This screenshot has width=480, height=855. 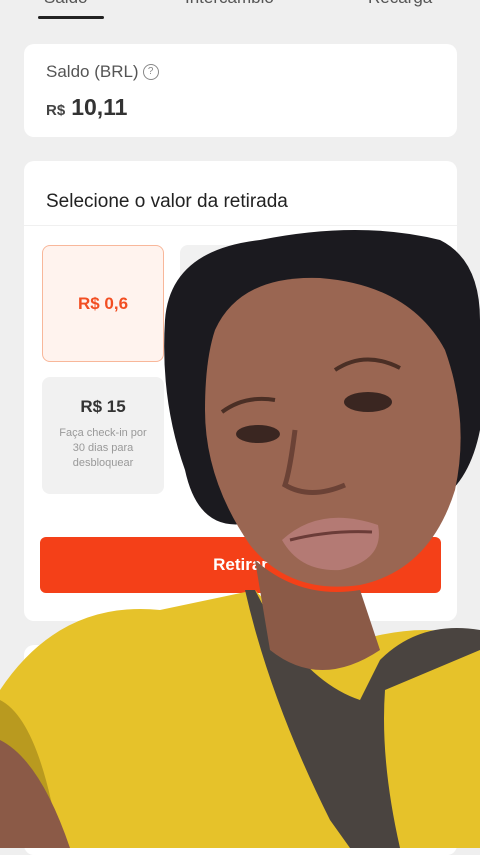 I want to click on withdraw-button: Retirar, so click(x=240, y=565).